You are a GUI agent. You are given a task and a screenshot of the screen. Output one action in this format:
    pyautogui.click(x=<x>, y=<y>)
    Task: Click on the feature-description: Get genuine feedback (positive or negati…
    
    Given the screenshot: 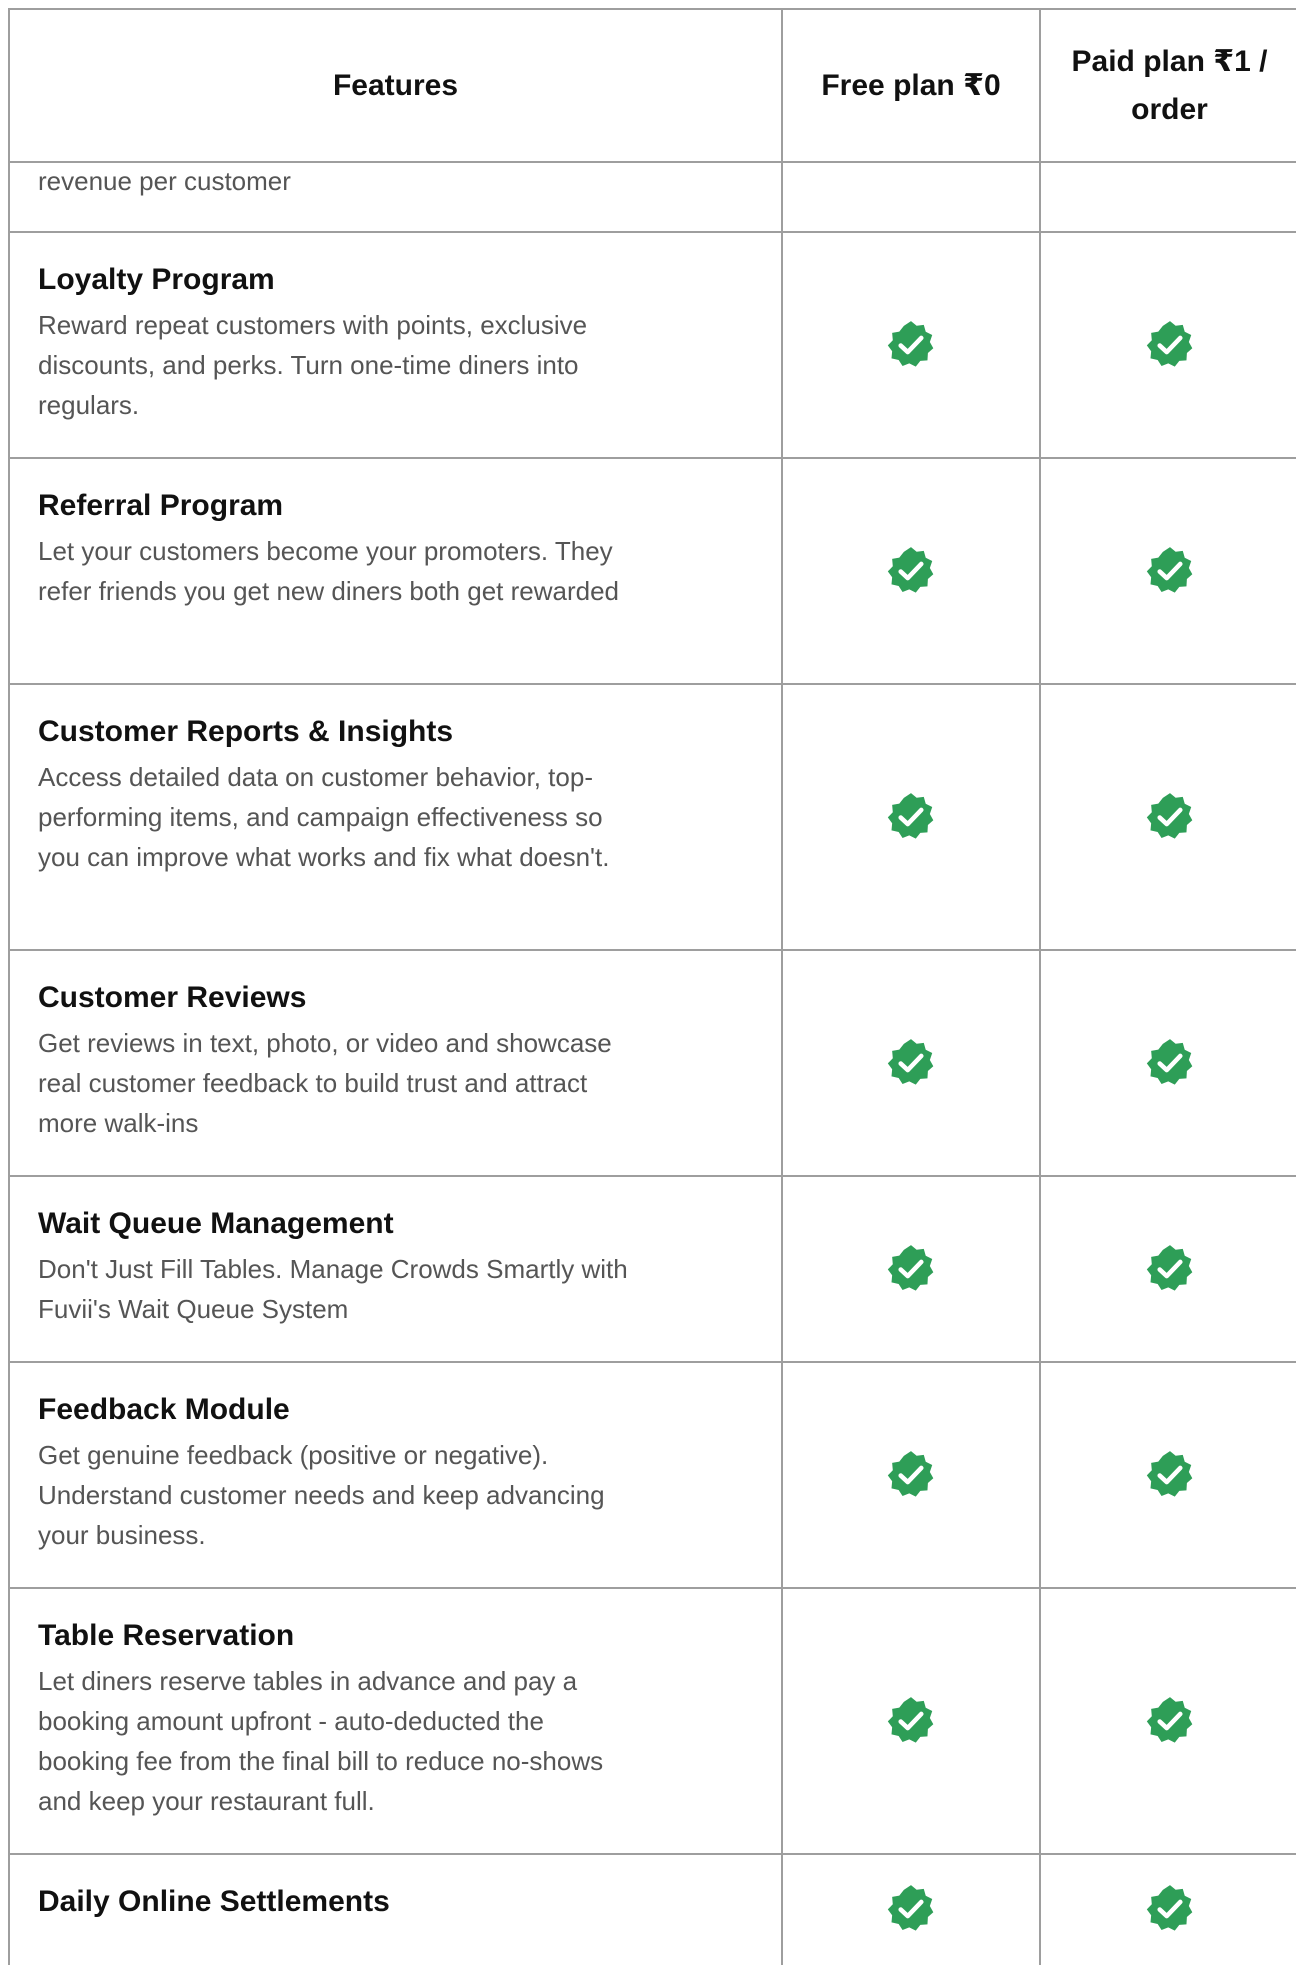 What is the action you would take?
    pyautogui.click(x=321, y=1495)
    